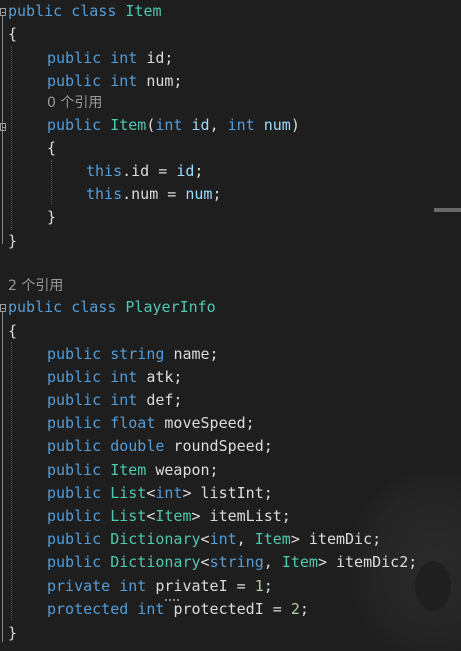 Image resolution: width=461 pixels, height=651 pixels. What do you see at coordinates (35, 286) in the screenshot?
I see `codelens-references-playerinfo: 2 个引用` at bounding box center [35, 286].